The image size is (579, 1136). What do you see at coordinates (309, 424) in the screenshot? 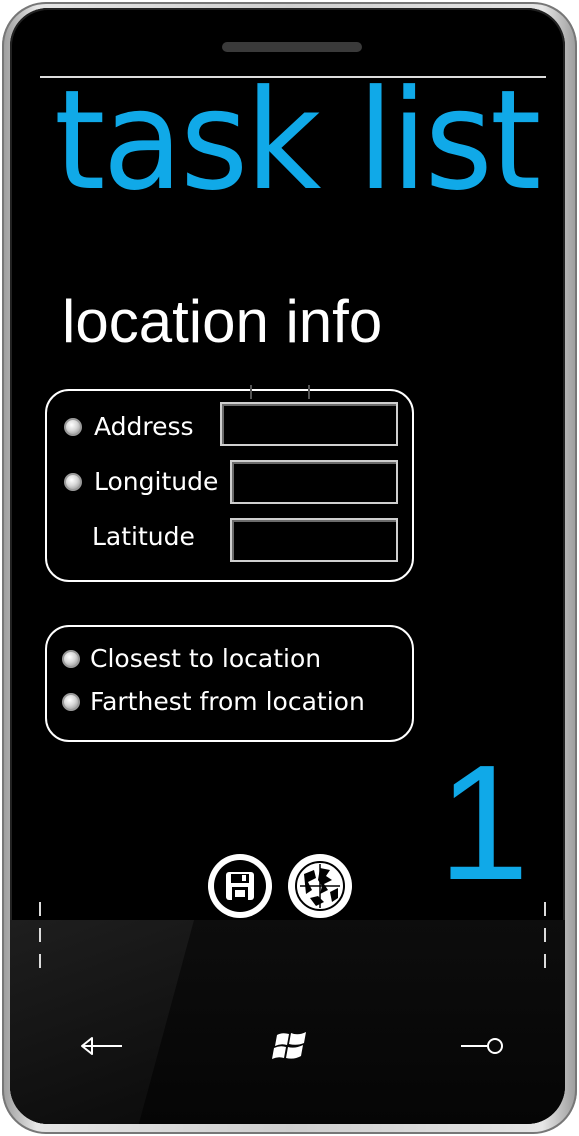
I see `address-input` at bounding box center [309, 424].